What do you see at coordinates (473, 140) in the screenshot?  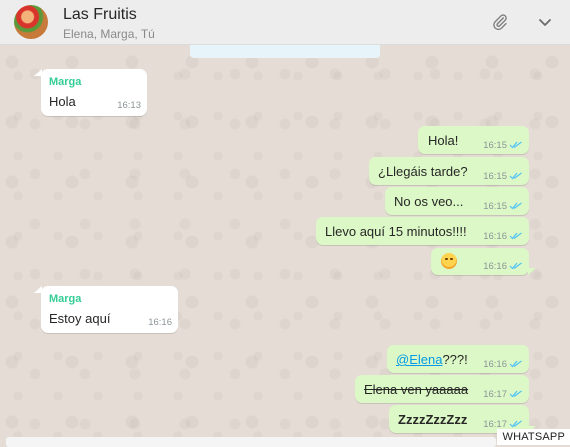 I see `message-bubble: Hola! 16:15` at bounding box center [473, 140].